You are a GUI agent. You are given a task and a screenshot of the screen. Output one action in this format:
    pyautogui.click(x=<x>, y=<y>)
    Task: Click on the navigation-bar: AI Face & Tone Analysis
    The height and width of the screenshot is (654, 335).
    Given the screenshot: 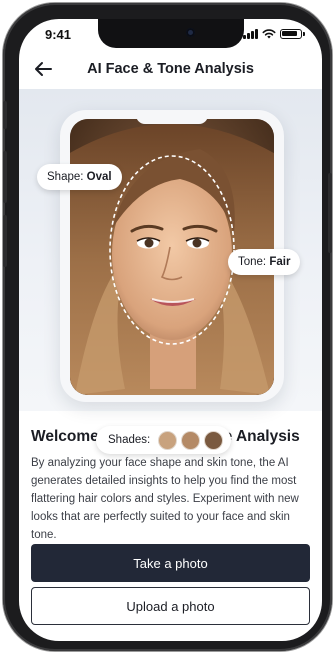 What is the action you would take?
    pyautogui.click(x=170, y=69)
    